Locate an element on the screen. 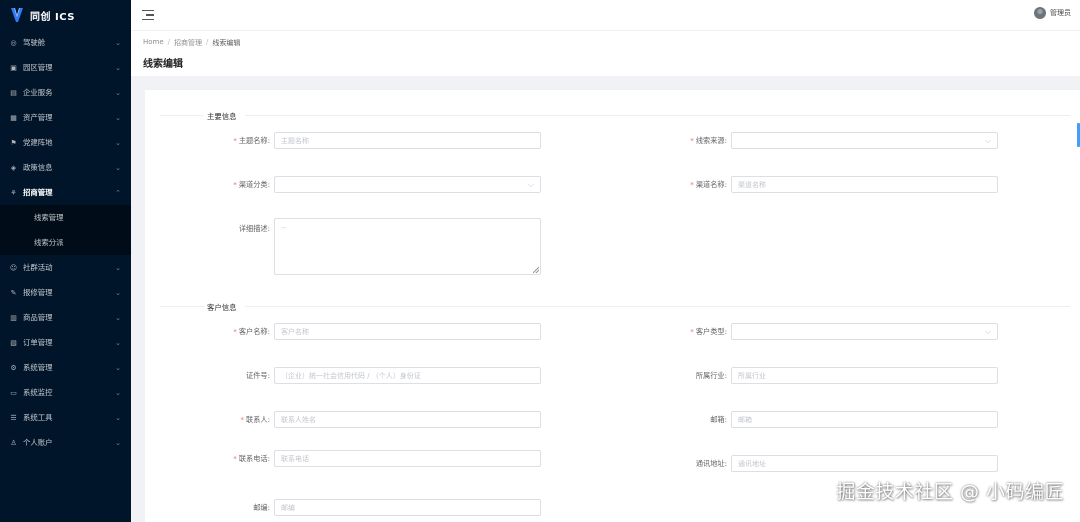 Image resolution: width=1080 pixels, height=522 pixels. app-logo: 同创 ICS is located at coordinates (65, 15).